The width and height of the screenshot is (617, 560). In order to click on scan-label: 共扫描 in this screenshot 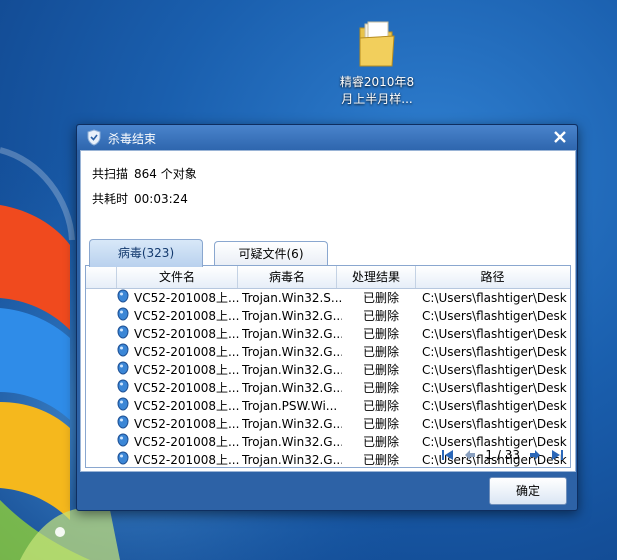, I will do `click(110, 174)`.